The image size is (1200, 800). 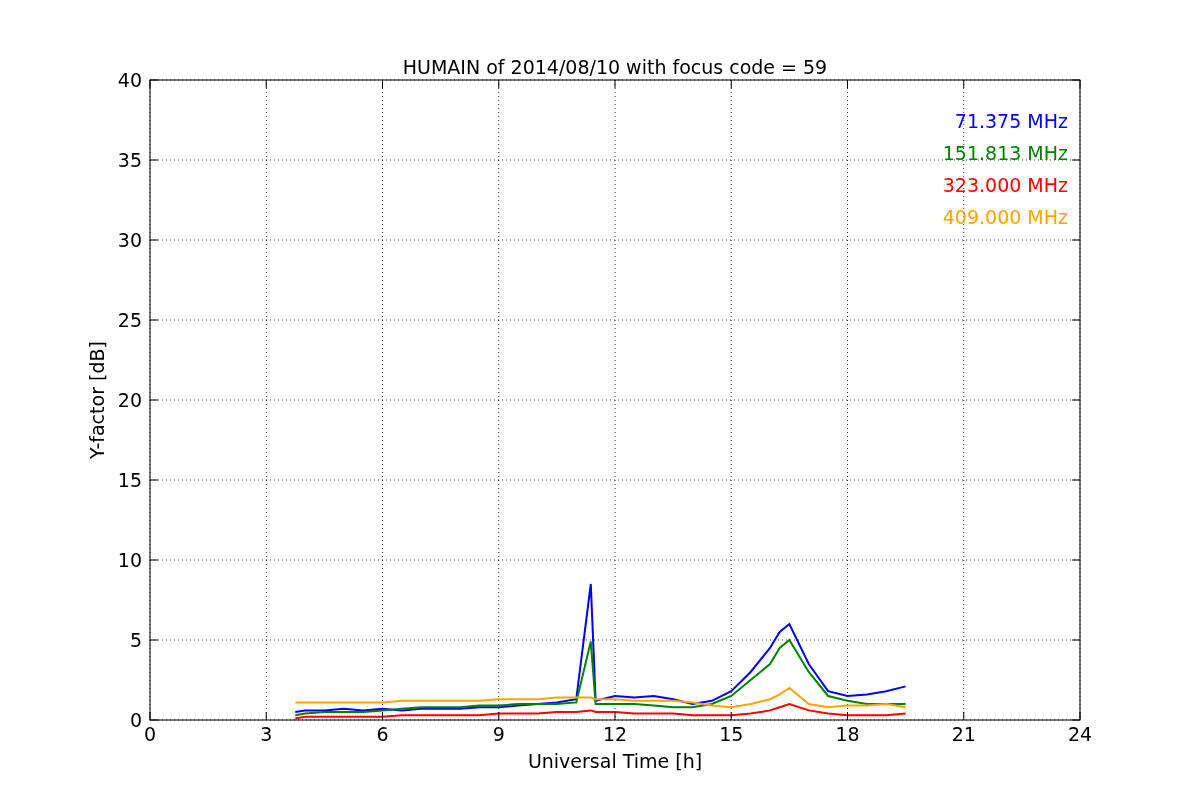 I want to click on series-label: 71.375 MHz, so click(x=1011, y=121).